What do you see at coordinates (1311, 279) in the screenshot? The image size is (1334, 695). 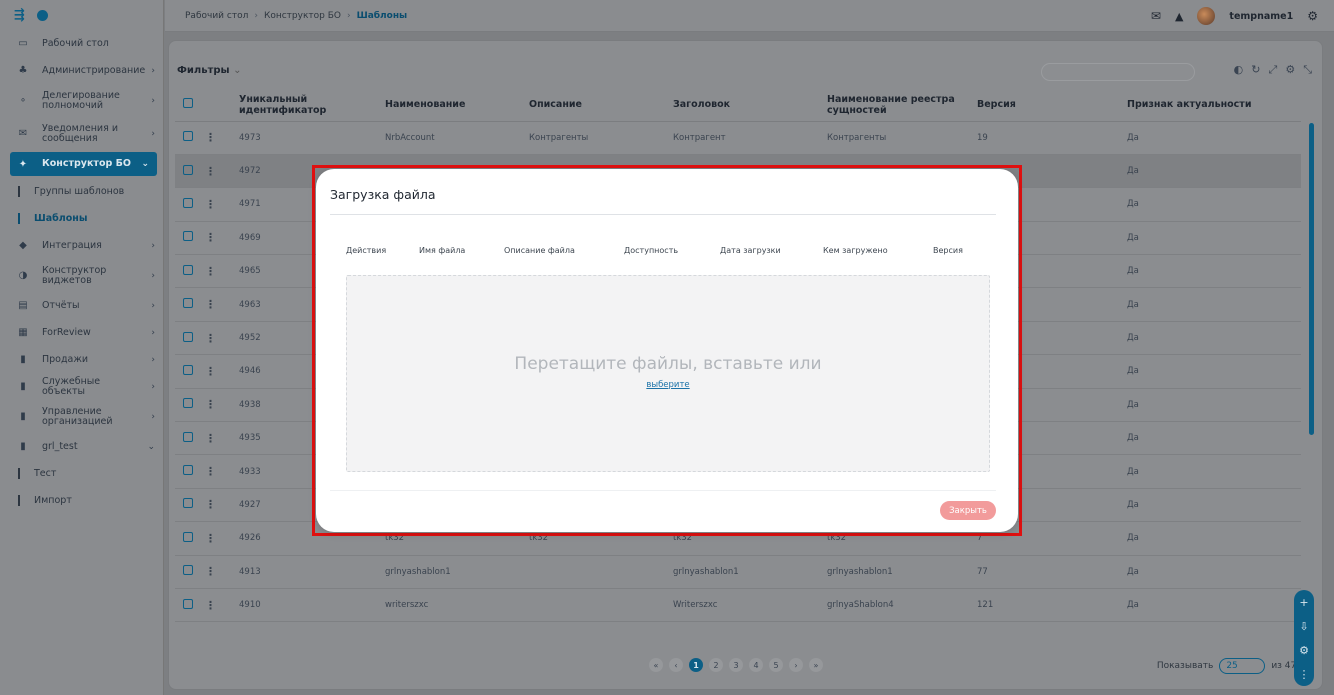 I see `scrollbar` at bounding box center [1311, 279].